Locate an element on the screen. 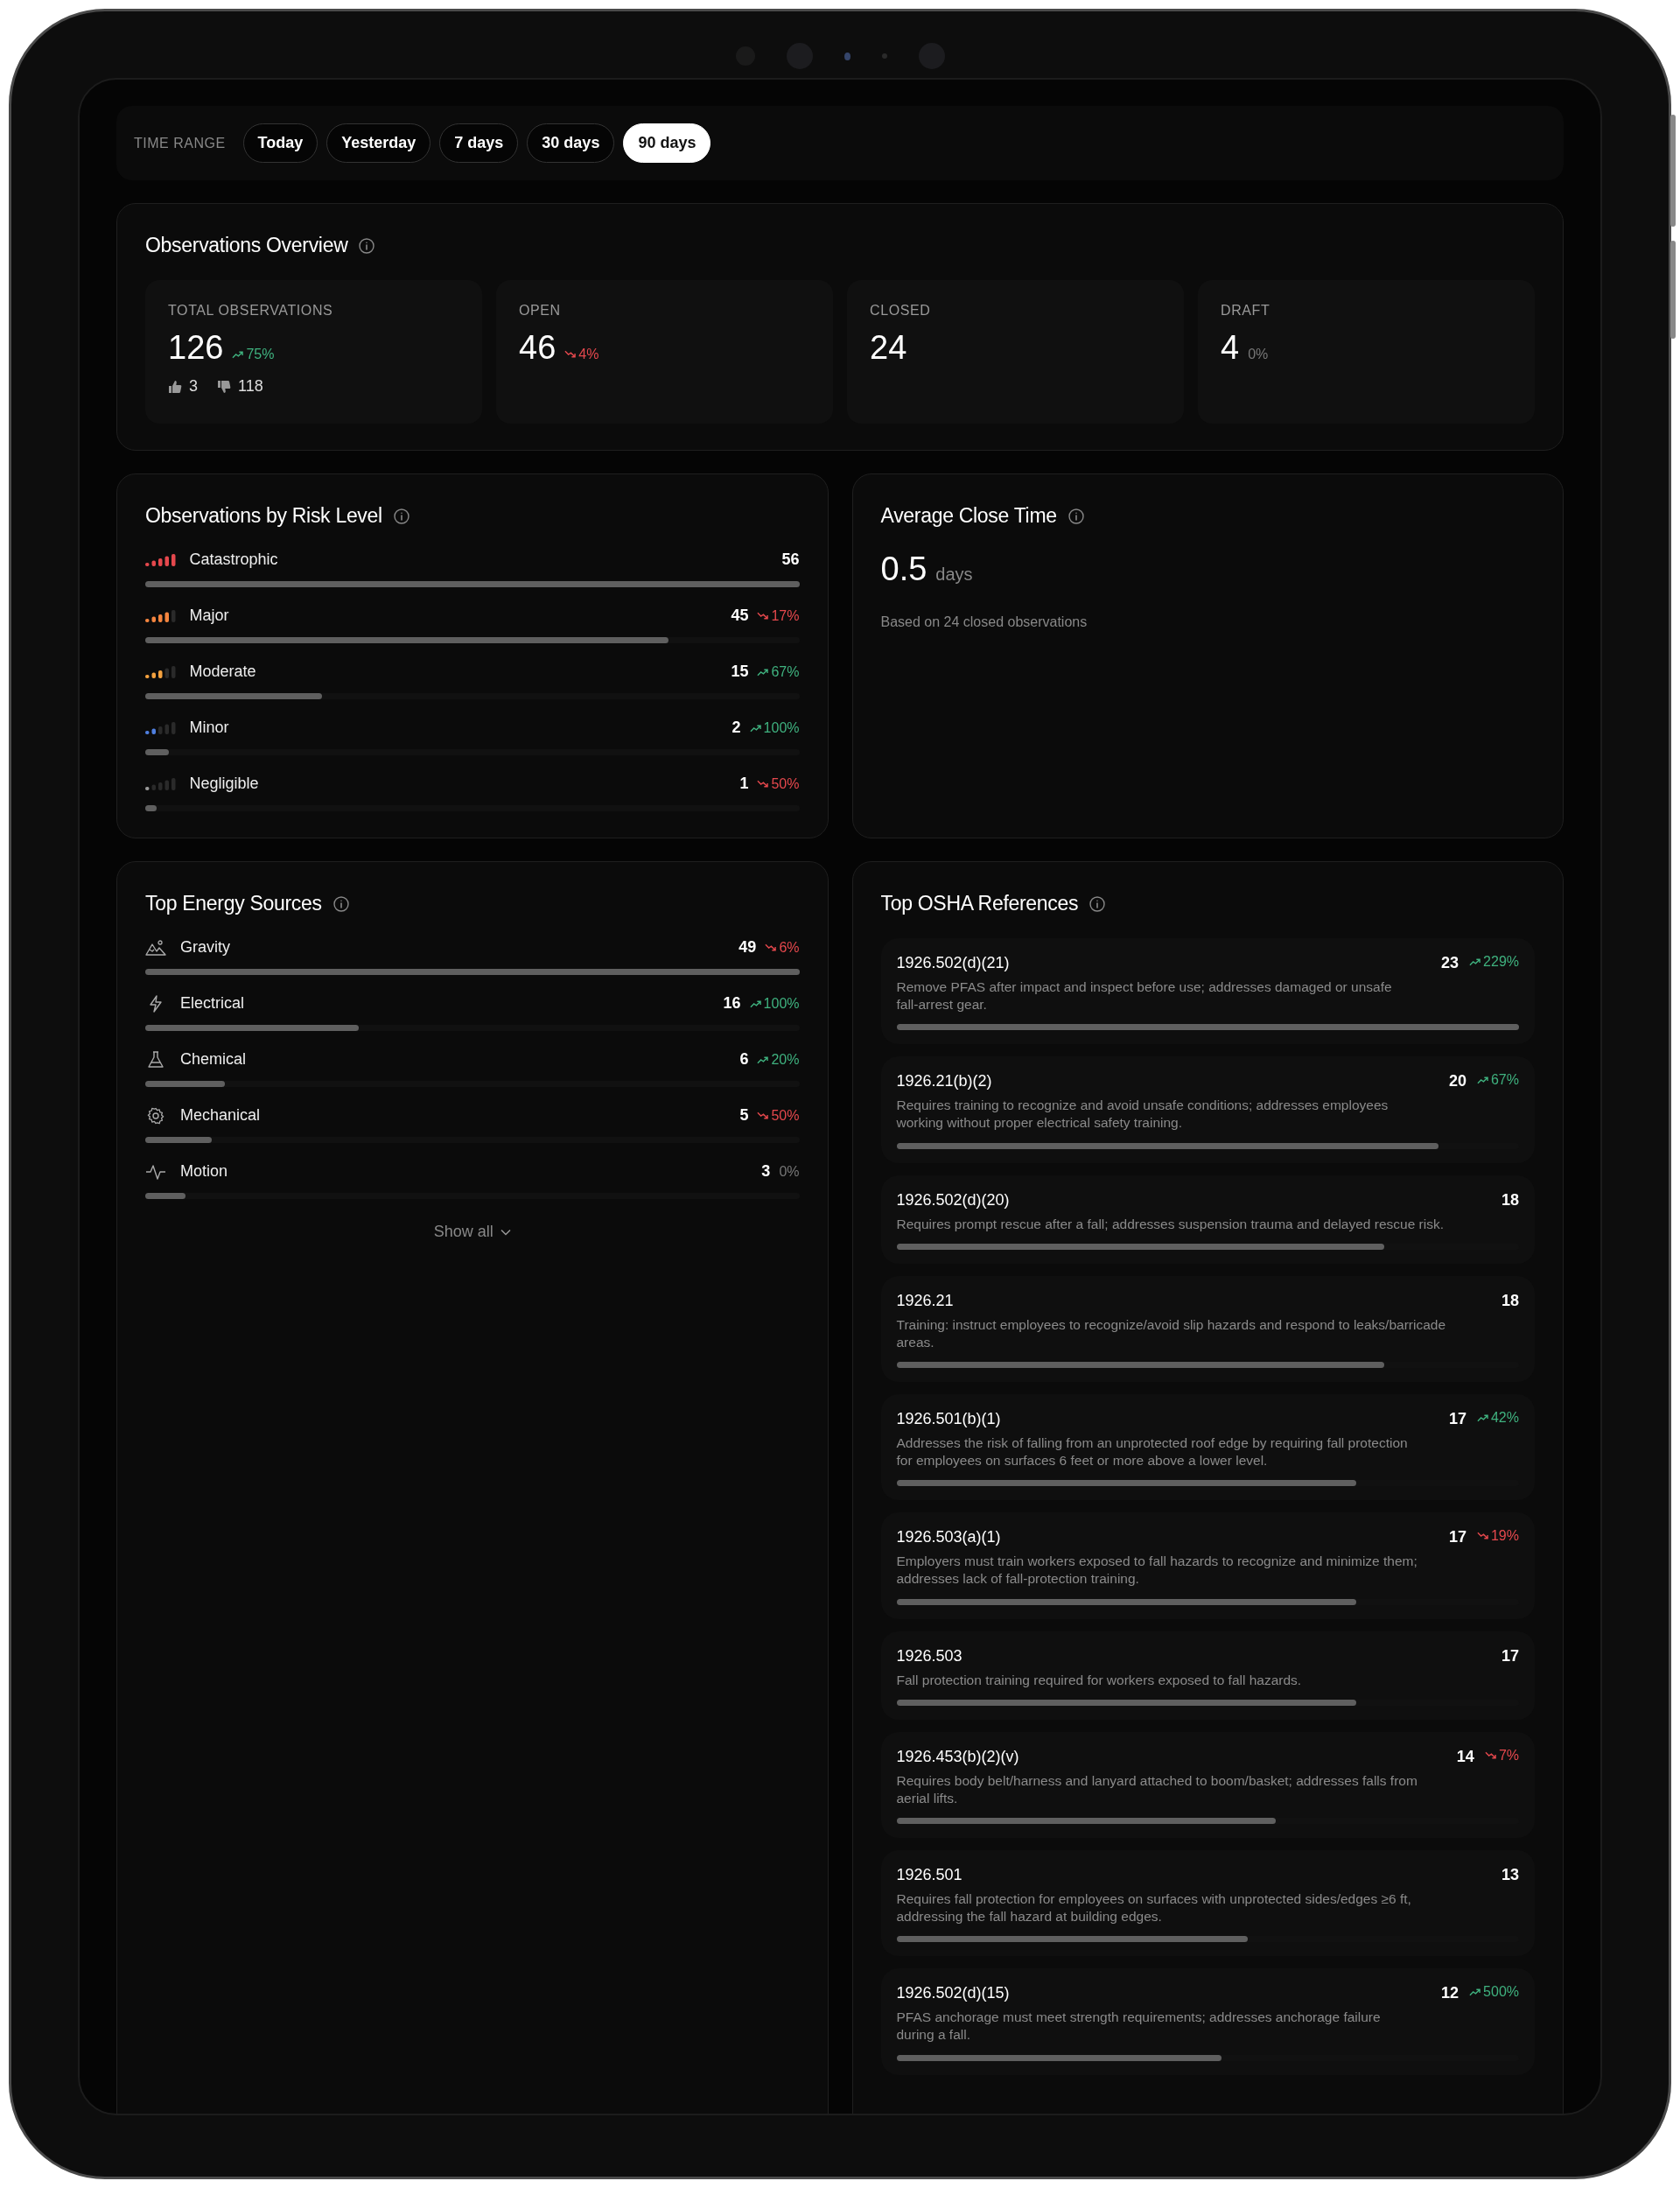 The height and width of the screenshot is (2188, 1680). count: 16 is located at coordinates (732, 1003).